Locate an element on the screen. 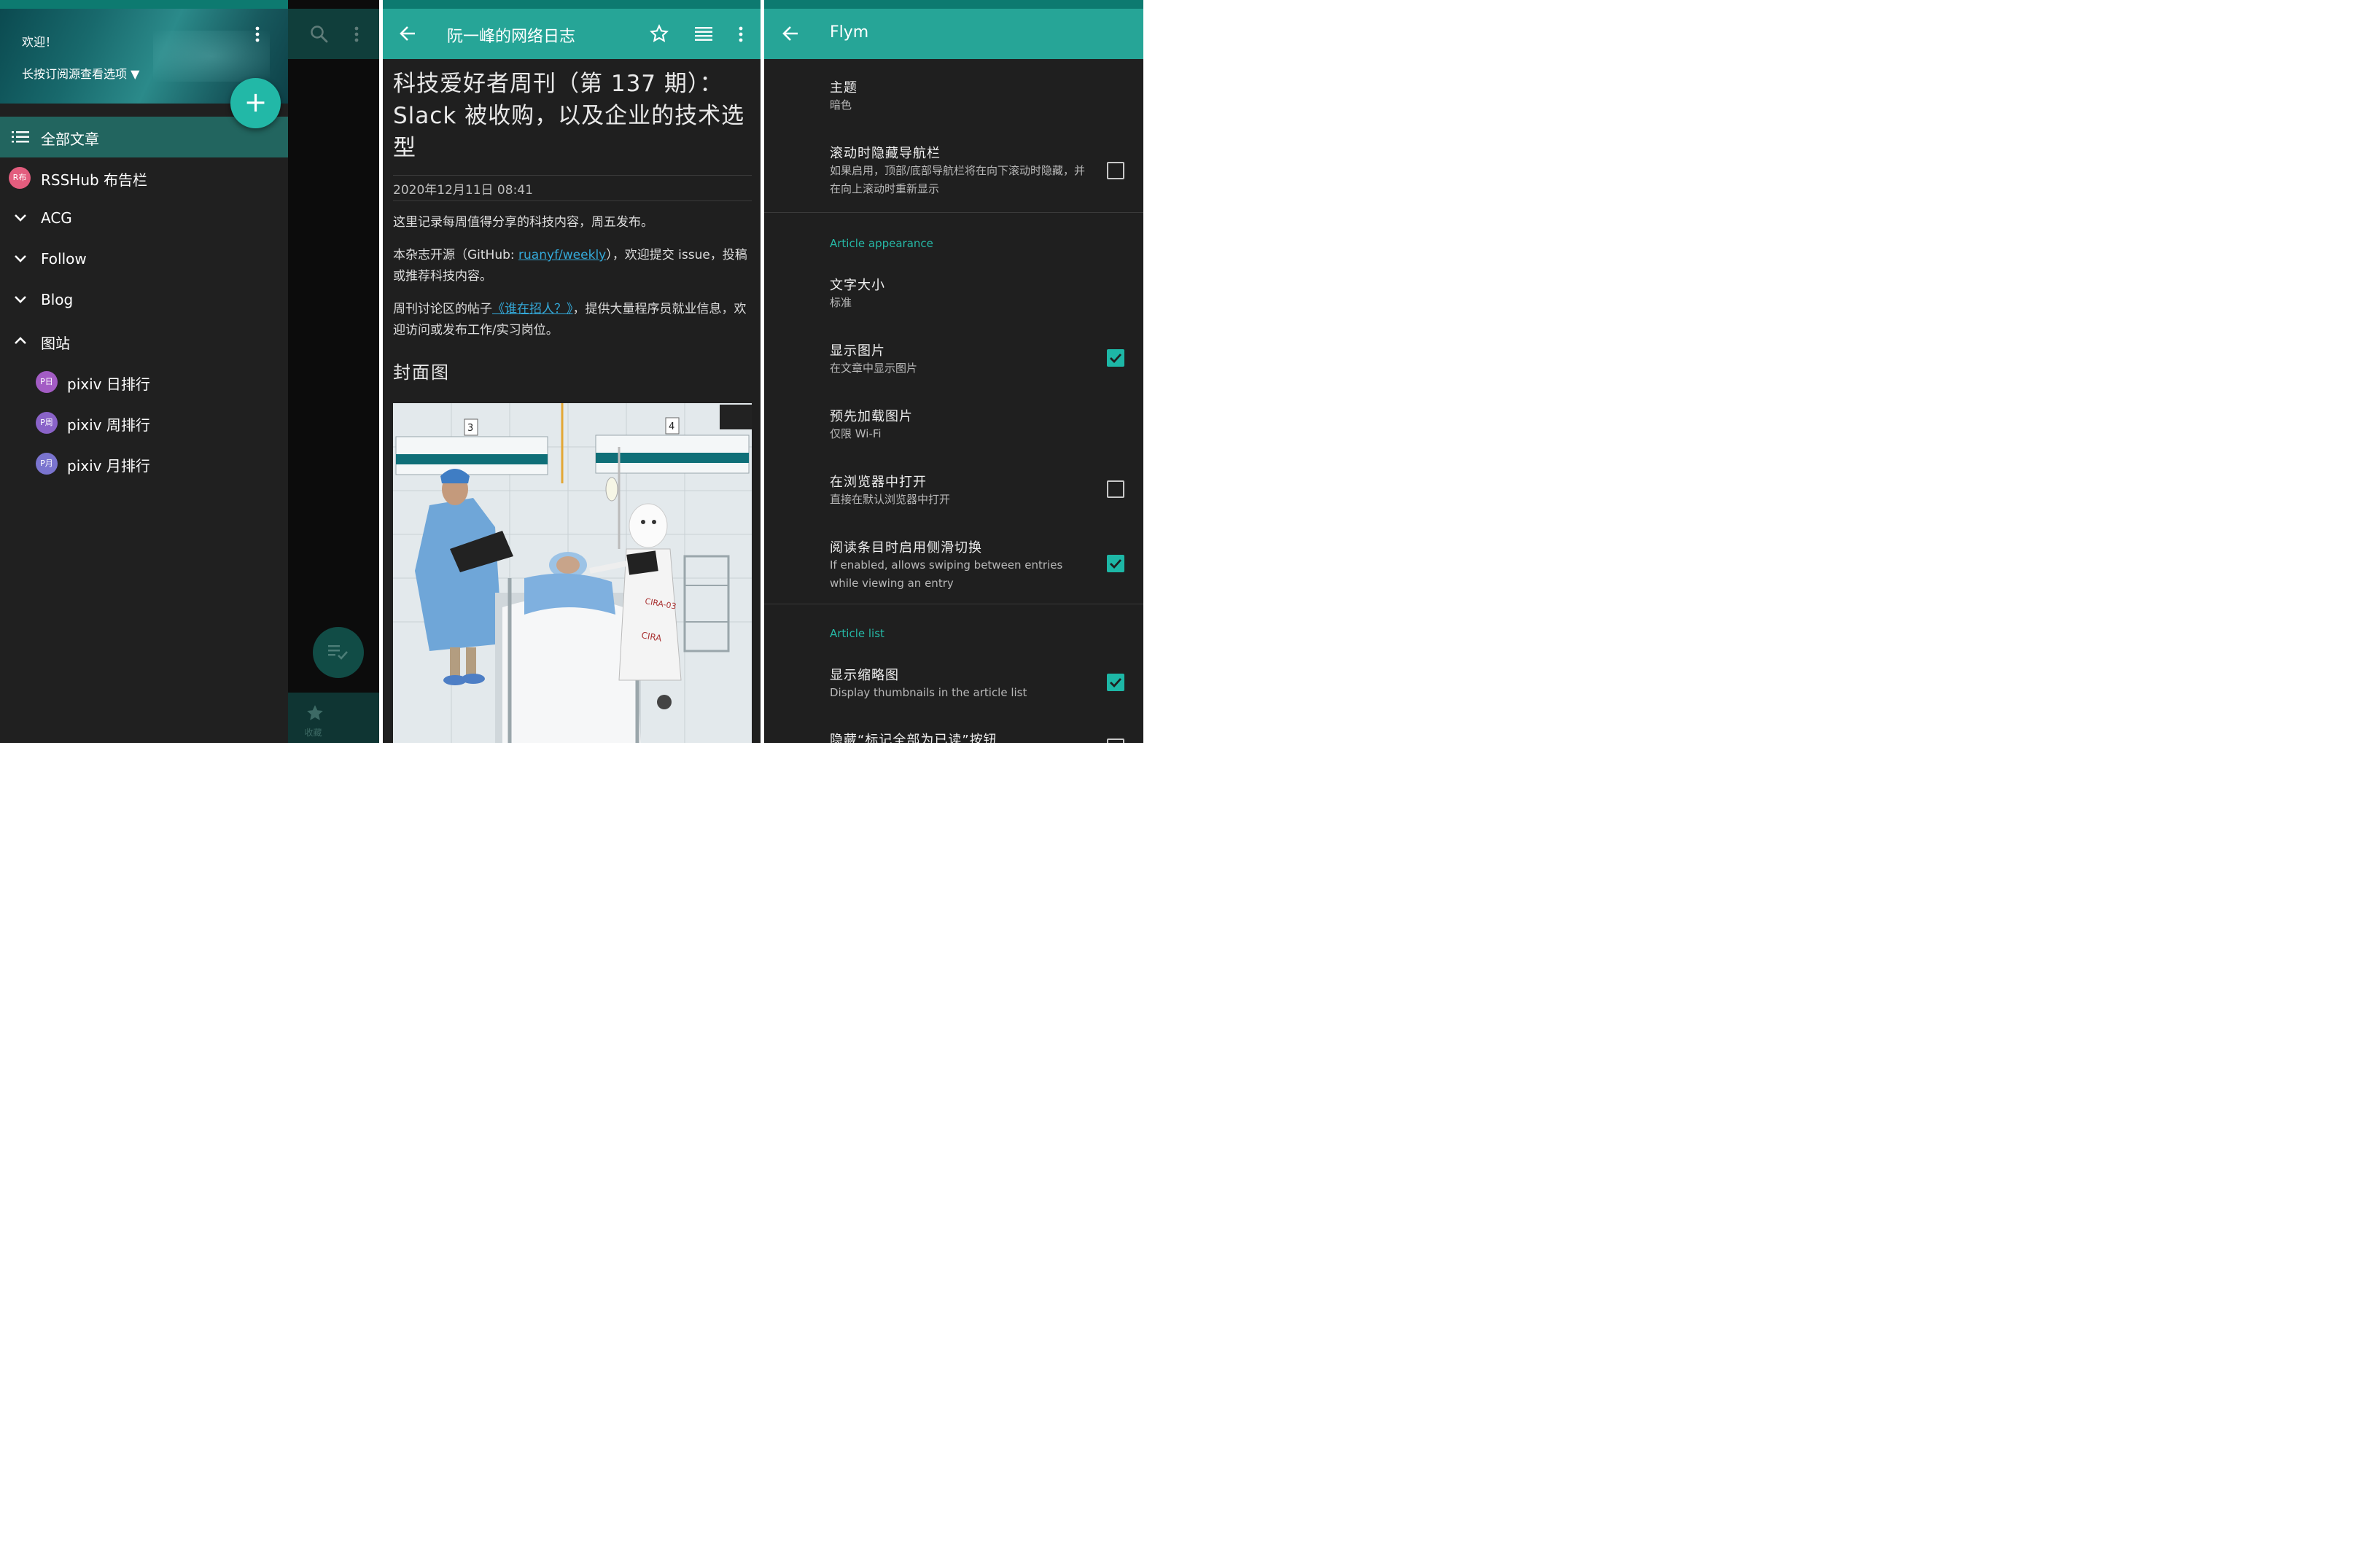 The height and width of the screenshot is (1547, 2380). article-appbar: 阮一峰的网络日志 is located at coordinates (572, 34).